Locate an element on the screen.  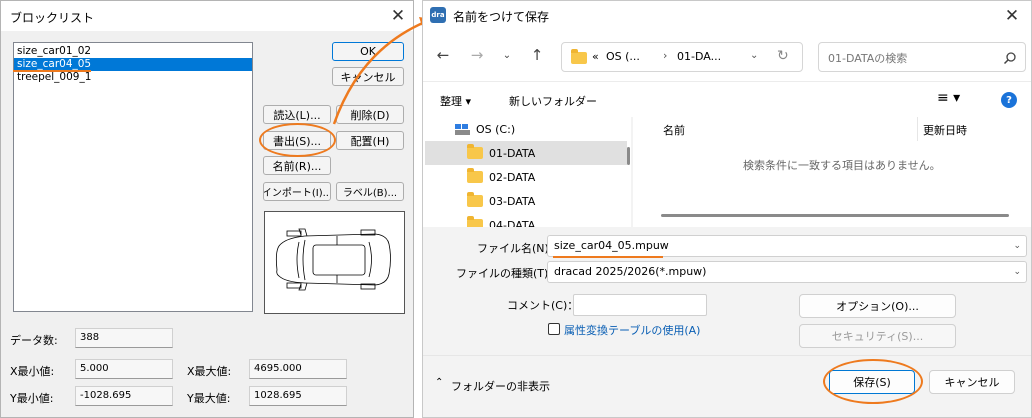
xmax-label: X最大値: is located at coordinates (209, 371).